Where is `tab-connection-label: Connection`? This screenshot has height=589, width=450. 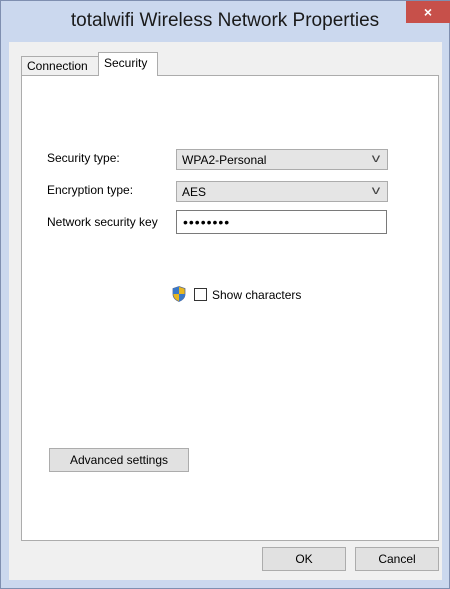
tab-connection-label: Connection is located at coordinates (57, 66).